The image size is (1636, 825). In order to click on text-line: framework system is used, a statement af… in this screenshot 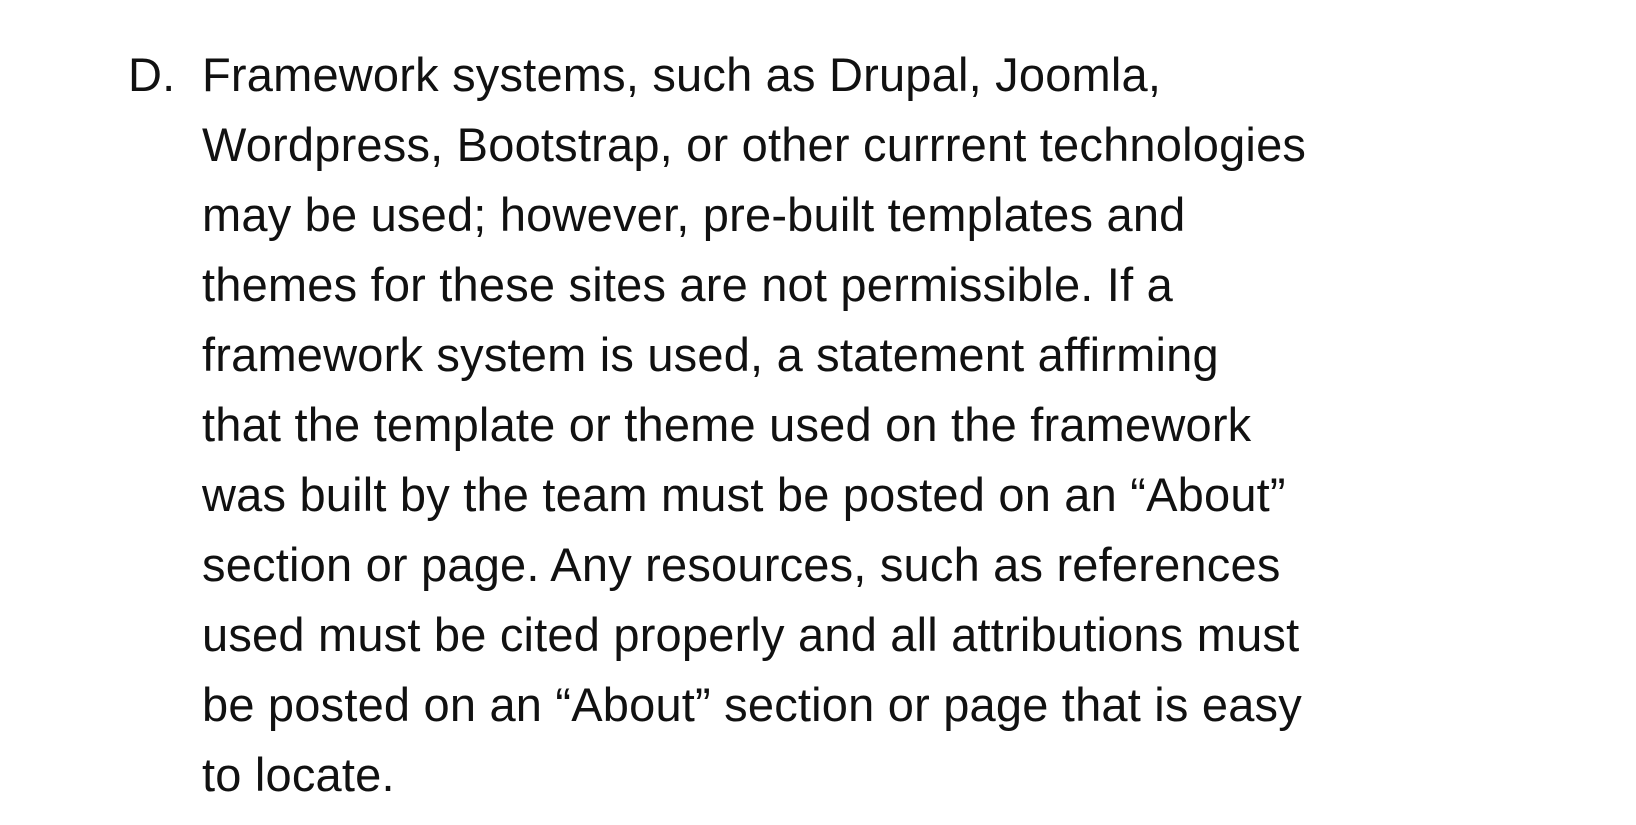, I will do `click(710, 354)`.